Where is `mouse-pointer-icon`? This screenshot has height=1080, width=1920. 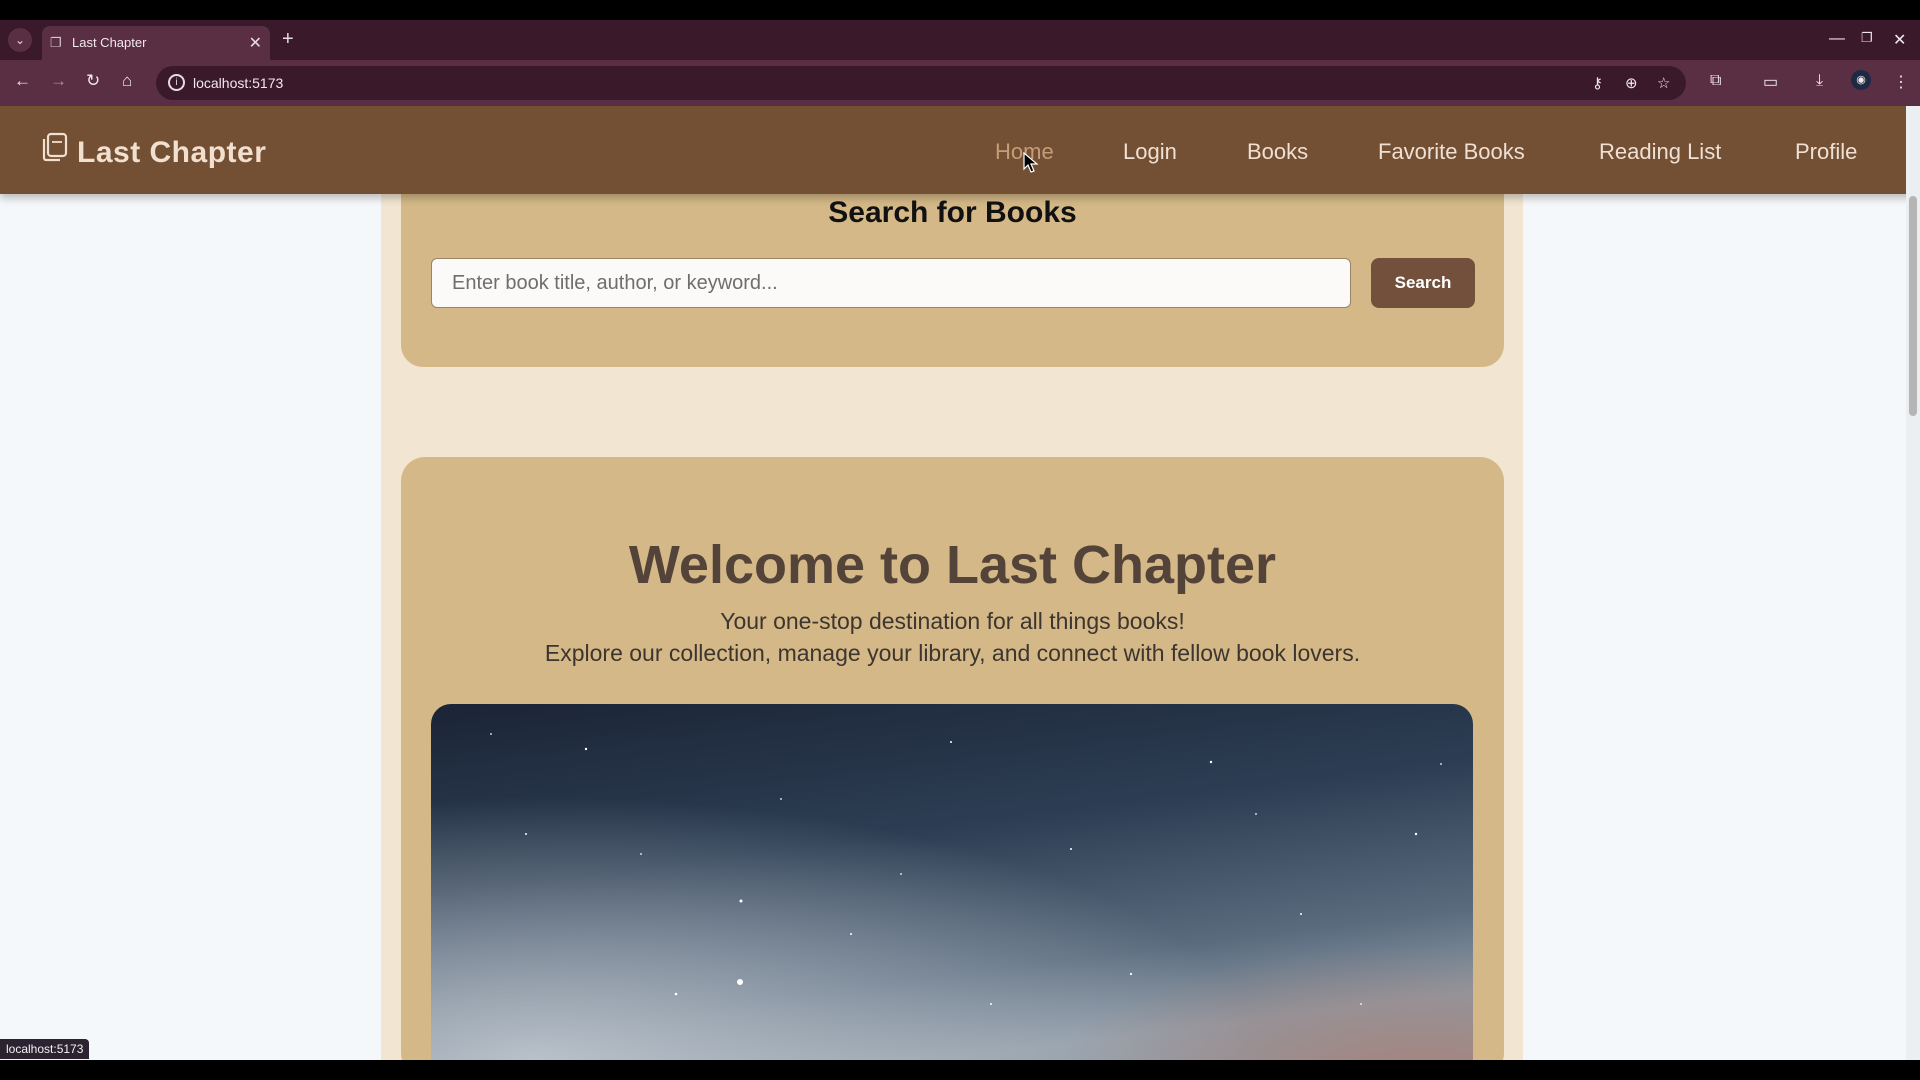
mouse-pointer-icon is located at coordinates (1031, 162).